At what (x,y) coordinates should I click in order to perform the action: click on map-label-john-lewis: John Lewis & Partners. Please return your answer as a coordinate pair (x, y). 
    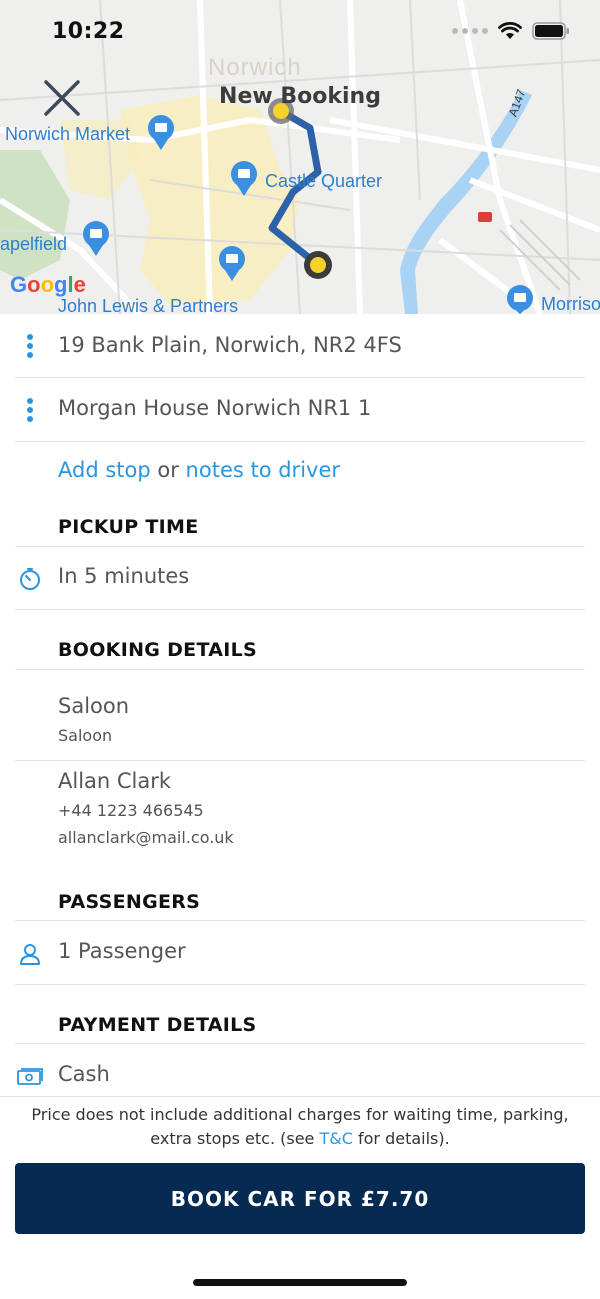
    Looking at the image, I should click on (148, 305).